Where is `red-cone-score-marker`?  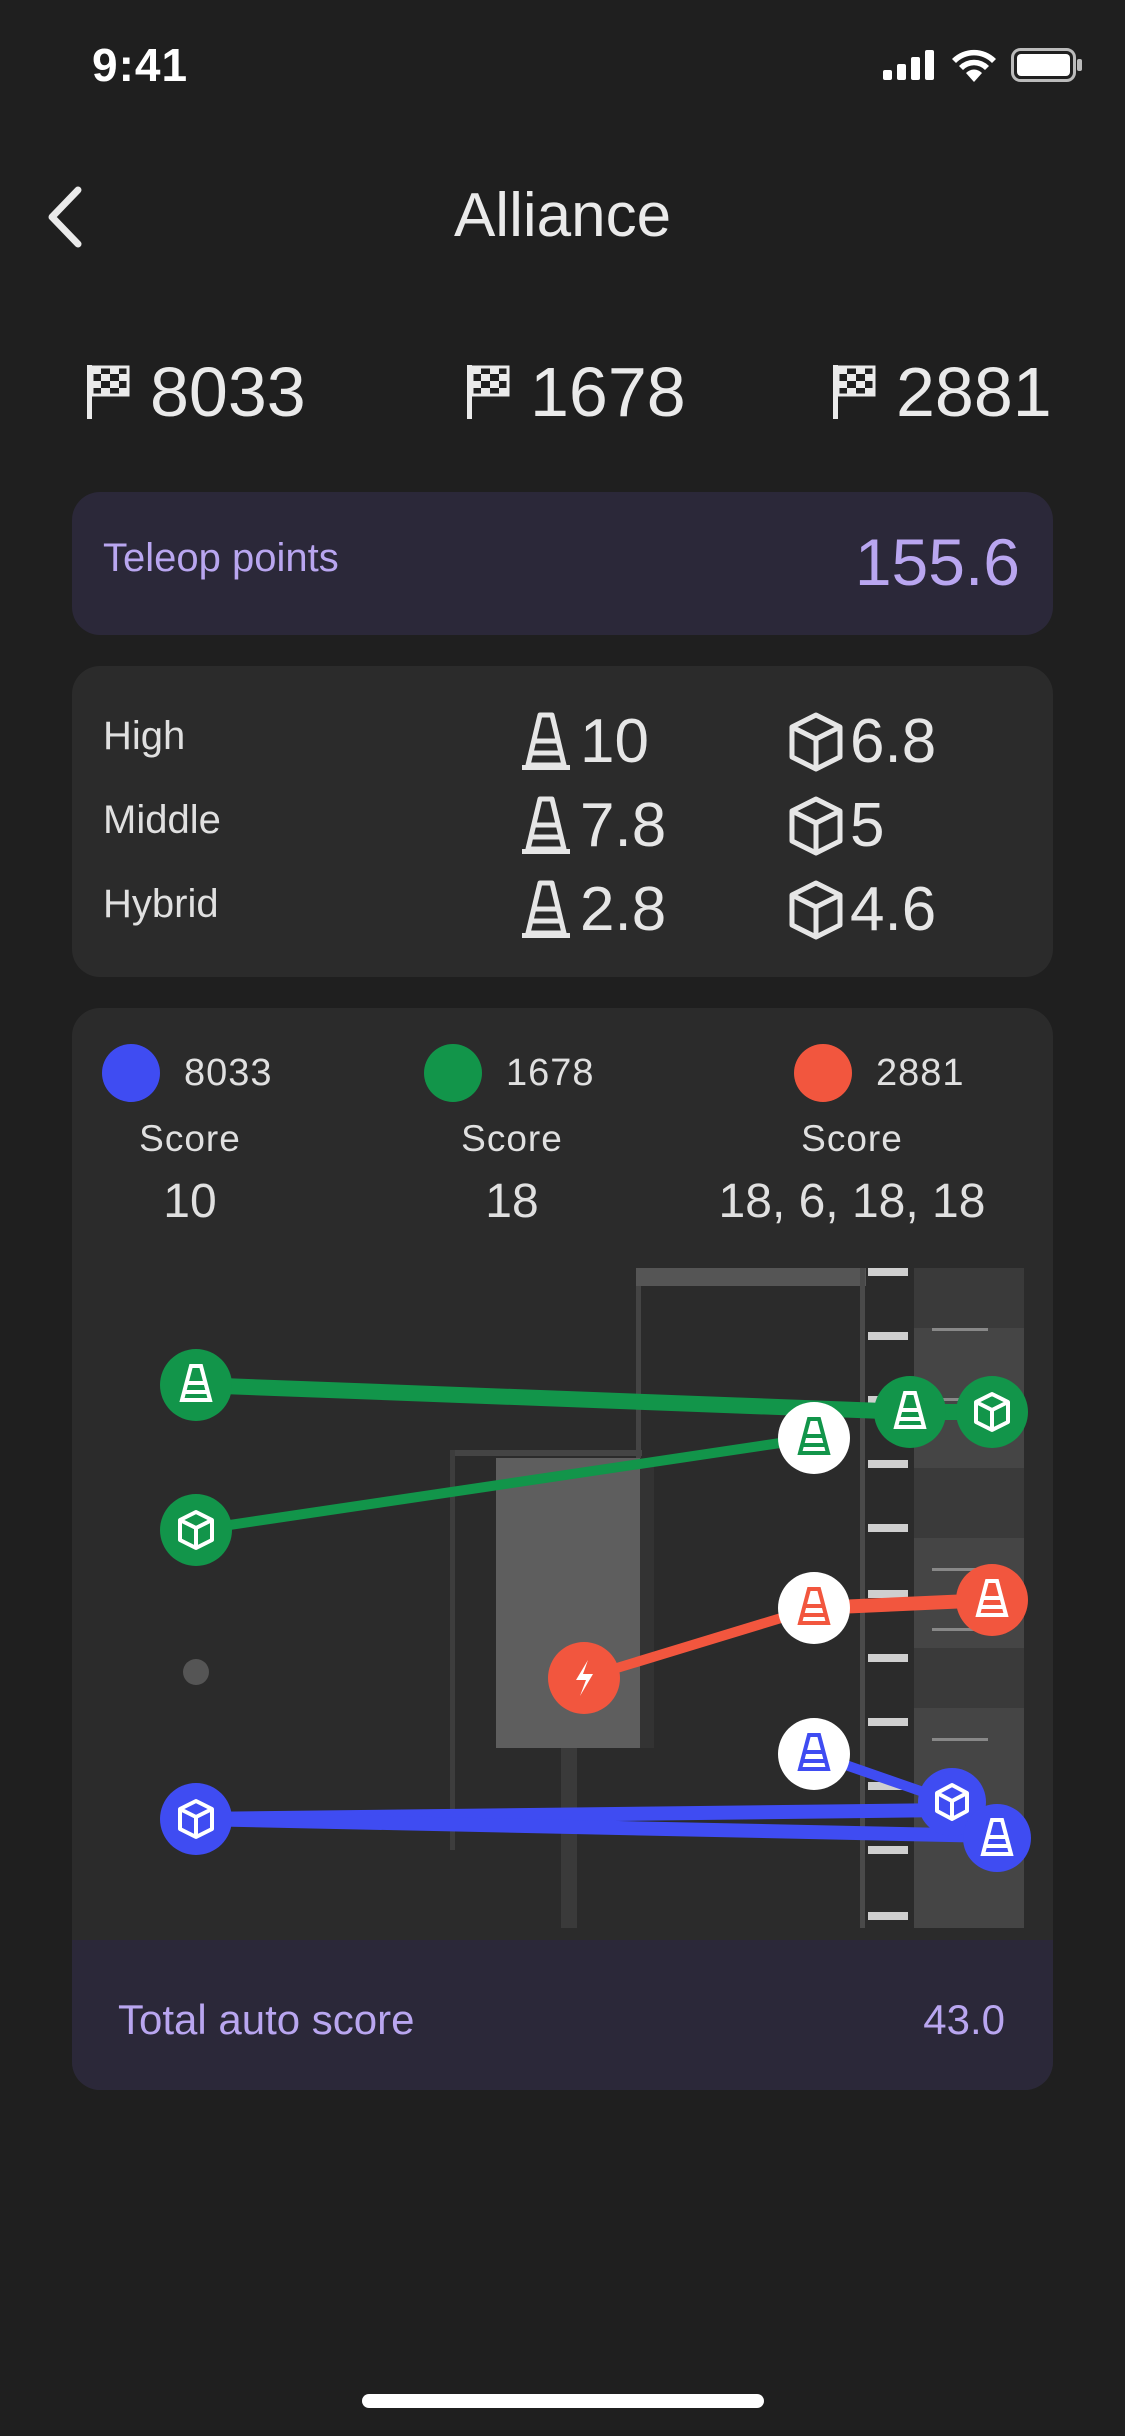
red-cone-score-marker is located at coordinates (992, 1600).